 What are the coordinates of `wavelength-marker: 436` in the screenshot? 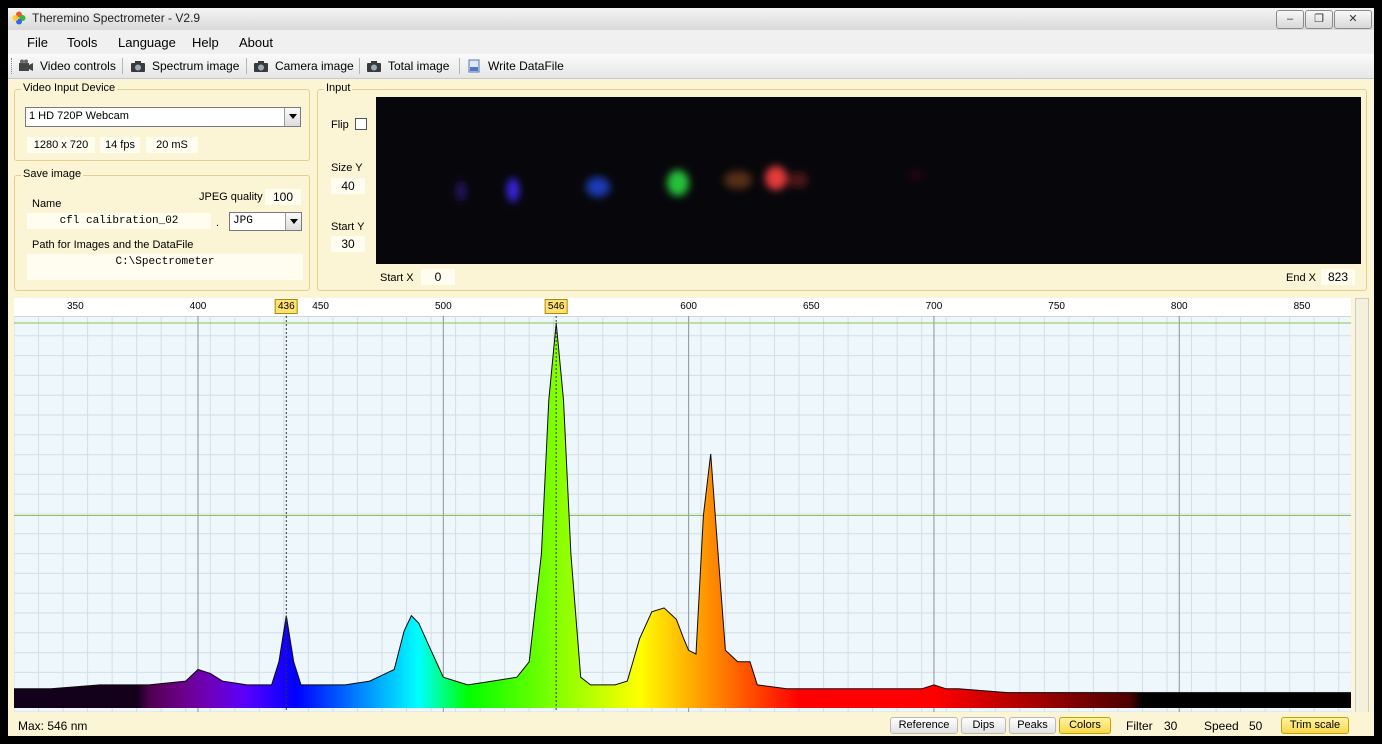 It's located at (286, 306).